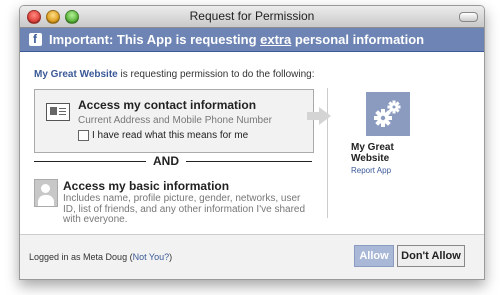 The height and width of the screenshot is (295, 500). I want to click on contact-subtitle: Current Address and Mobile Phone Number, so click(175, 120).